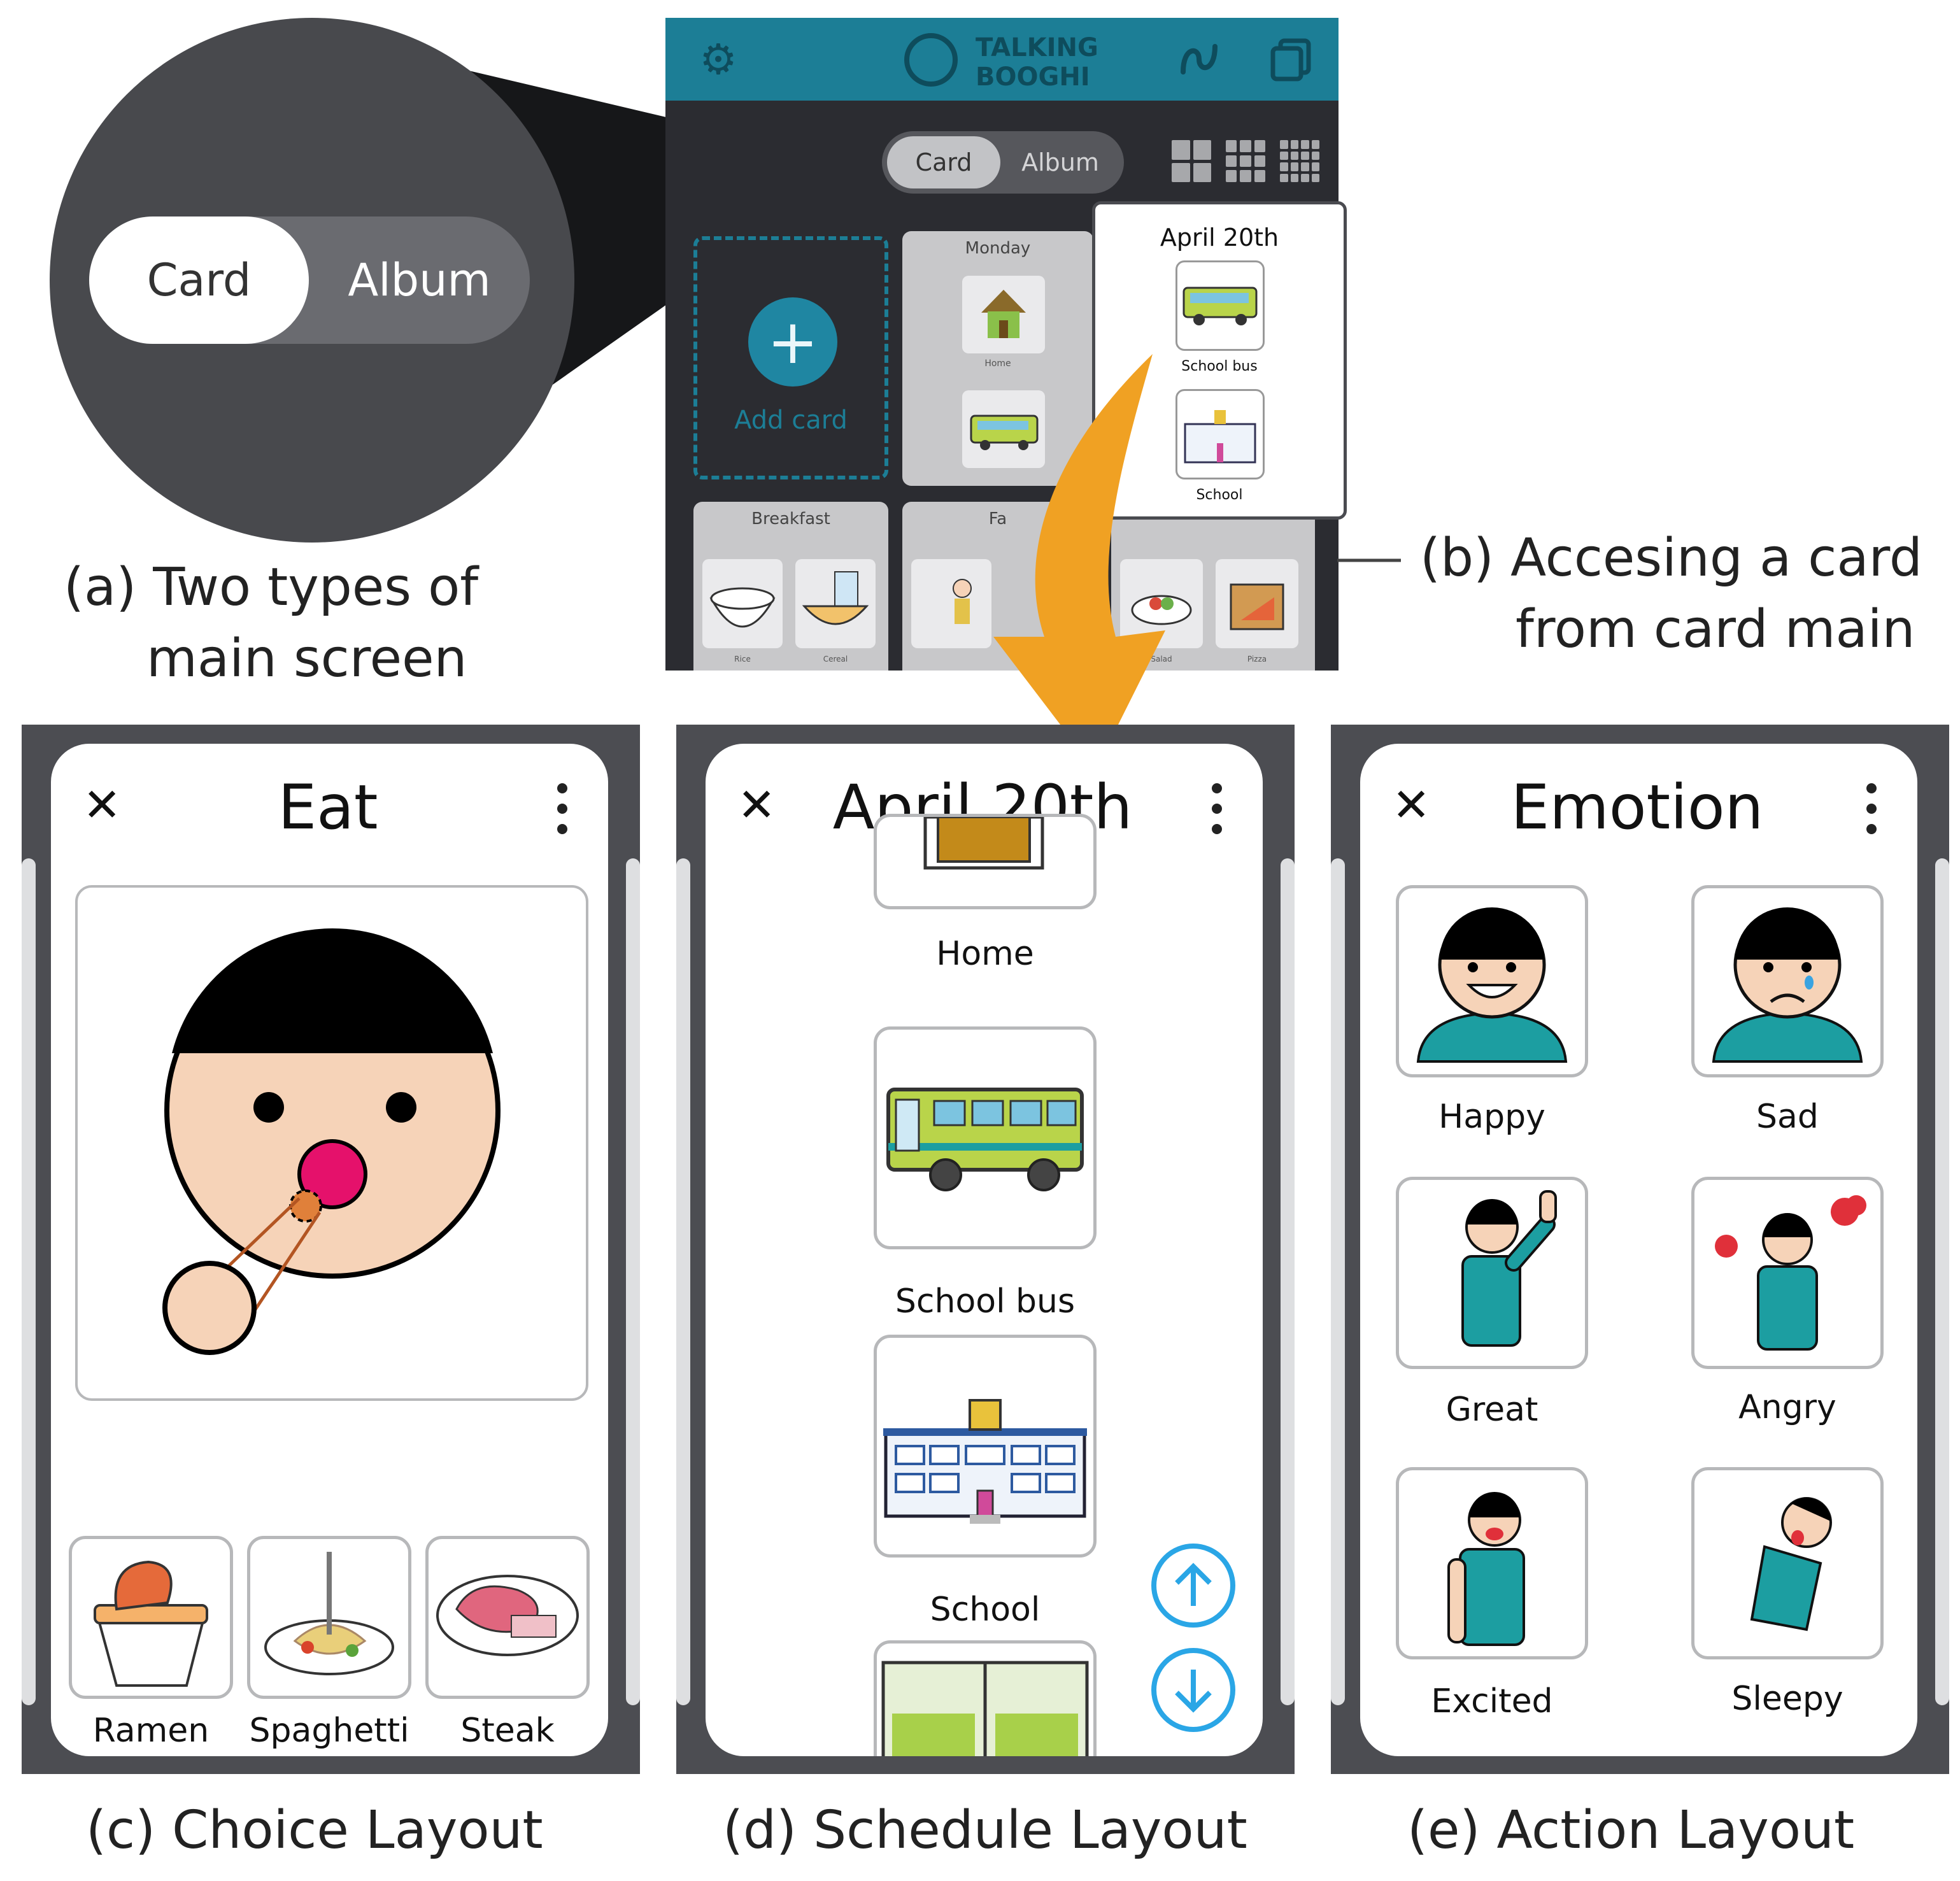  I want to click on sleepy-person-icon, so click(1791, 1564).